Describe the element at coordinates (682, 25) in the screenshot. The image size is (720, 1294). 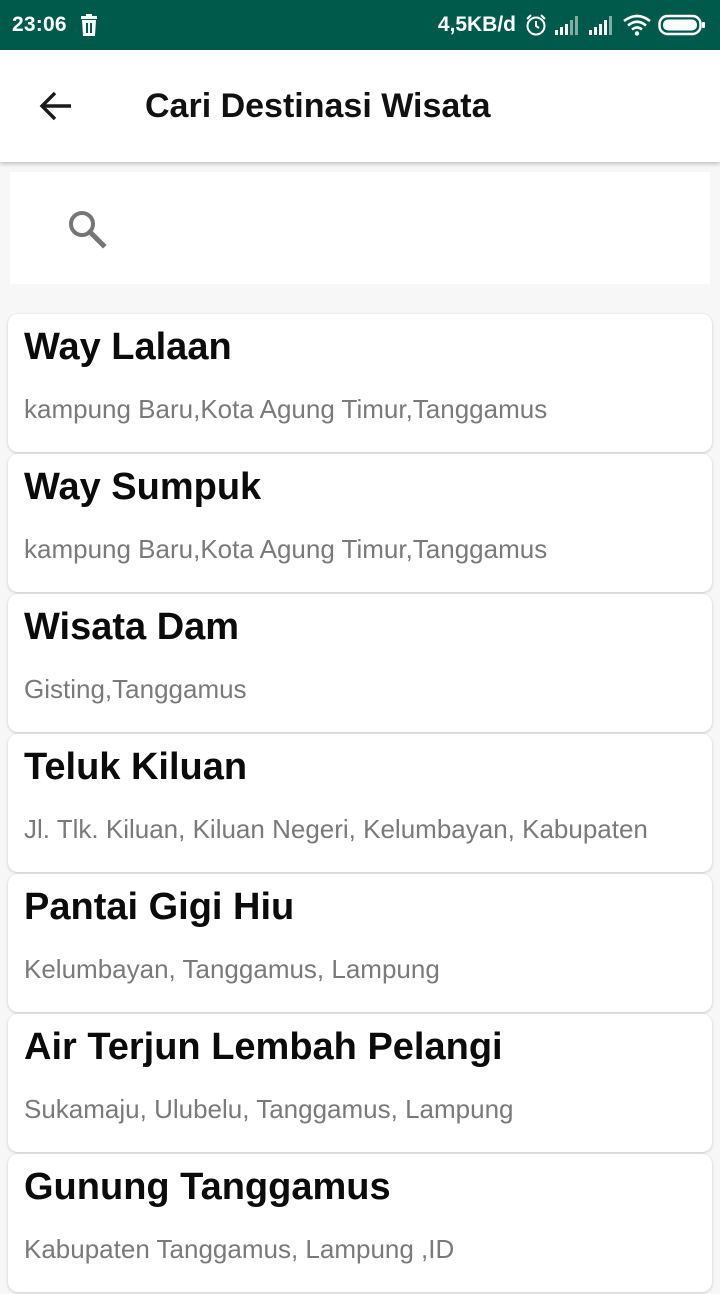
I see `battery-icon` at that location.